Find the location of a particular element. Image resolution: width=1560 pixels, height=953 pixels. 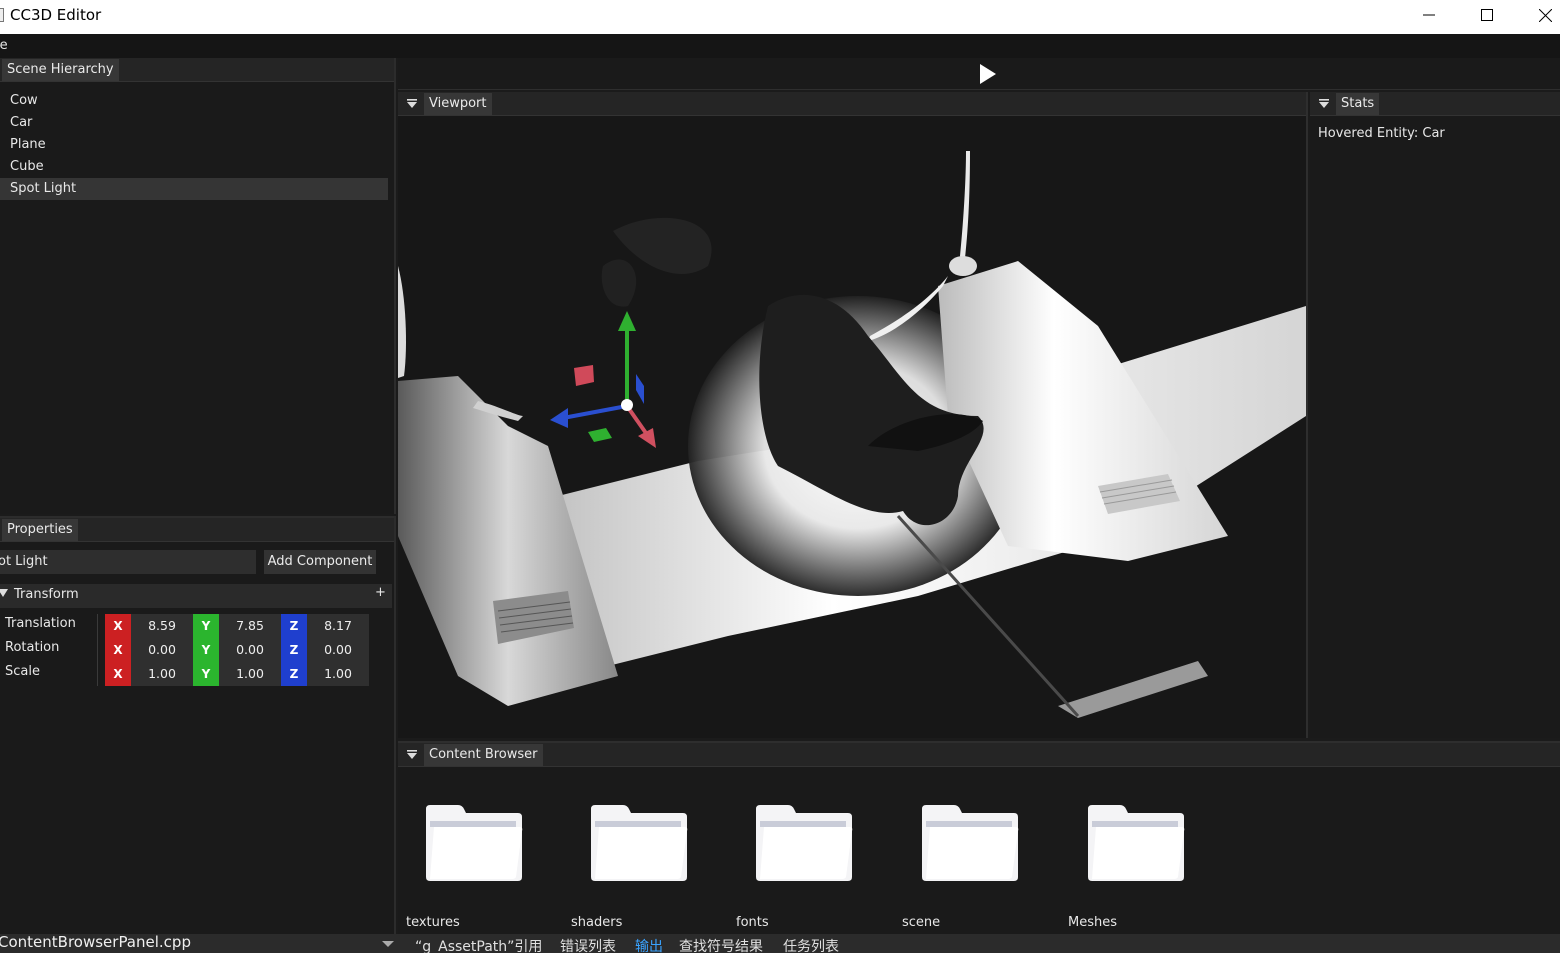

toolbar is located at coordinates (979, 74).